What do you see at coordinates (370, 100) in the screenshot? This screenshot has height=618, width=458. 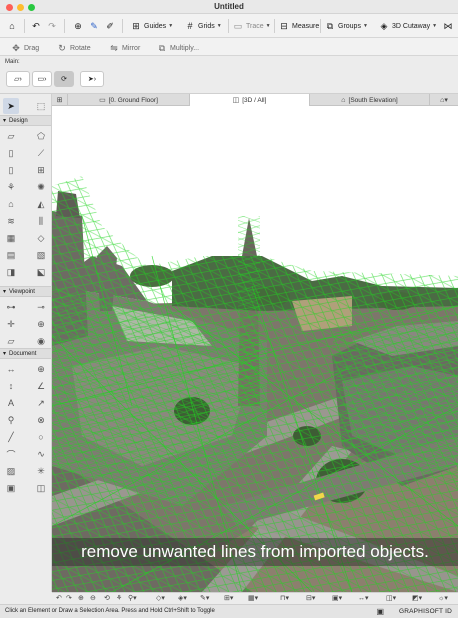 I see `tab-south-elevation: ⌂ [South Elevation]` at bounding box center [370, 100].